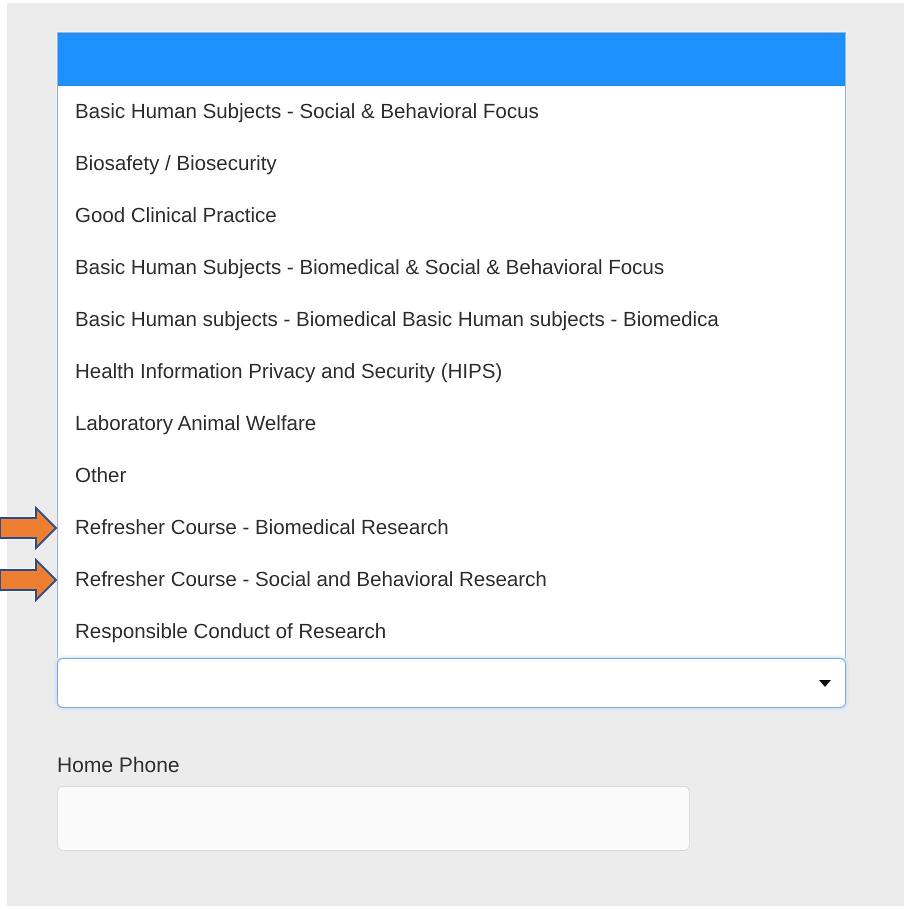 The width and height of the screenshot is (904, 909). I want to click on dropdown-option: Laboratory Animal Welfare, so click(451, 424).